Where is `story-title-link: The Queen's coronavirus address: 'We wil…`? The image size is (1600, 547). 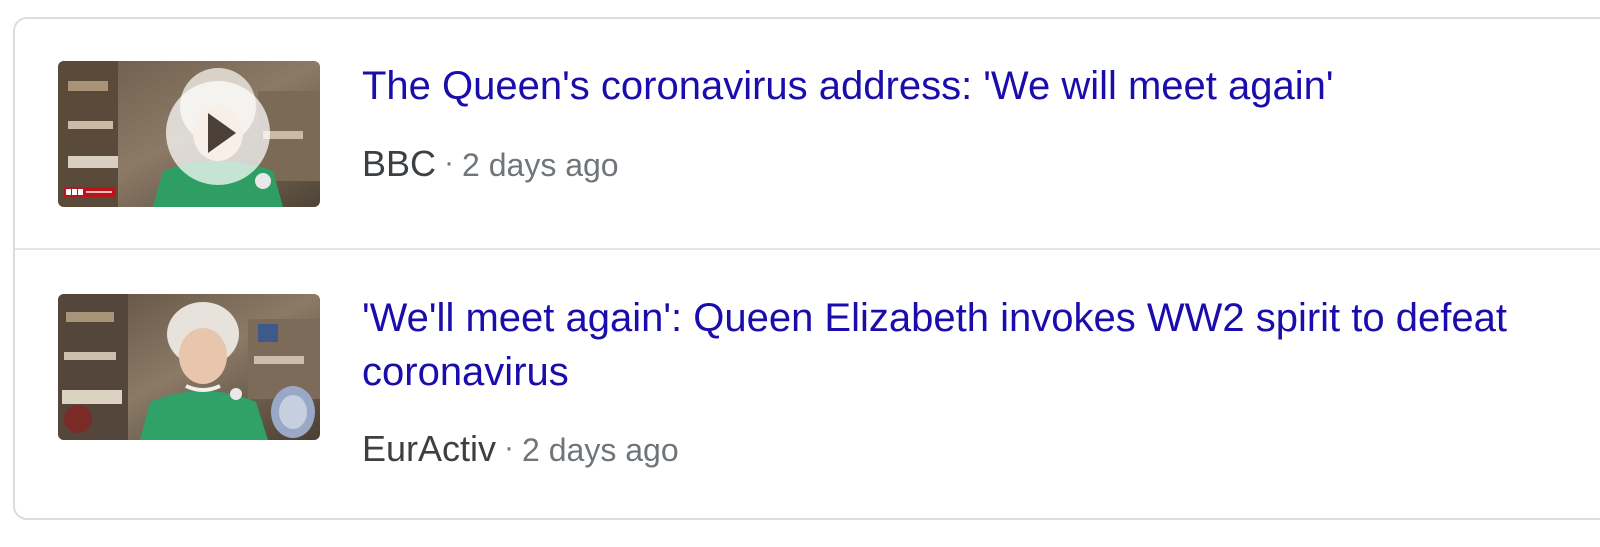
story-title-link: The Queen's coronavirus address: 'We wil… is located at coordinates (976, 86).